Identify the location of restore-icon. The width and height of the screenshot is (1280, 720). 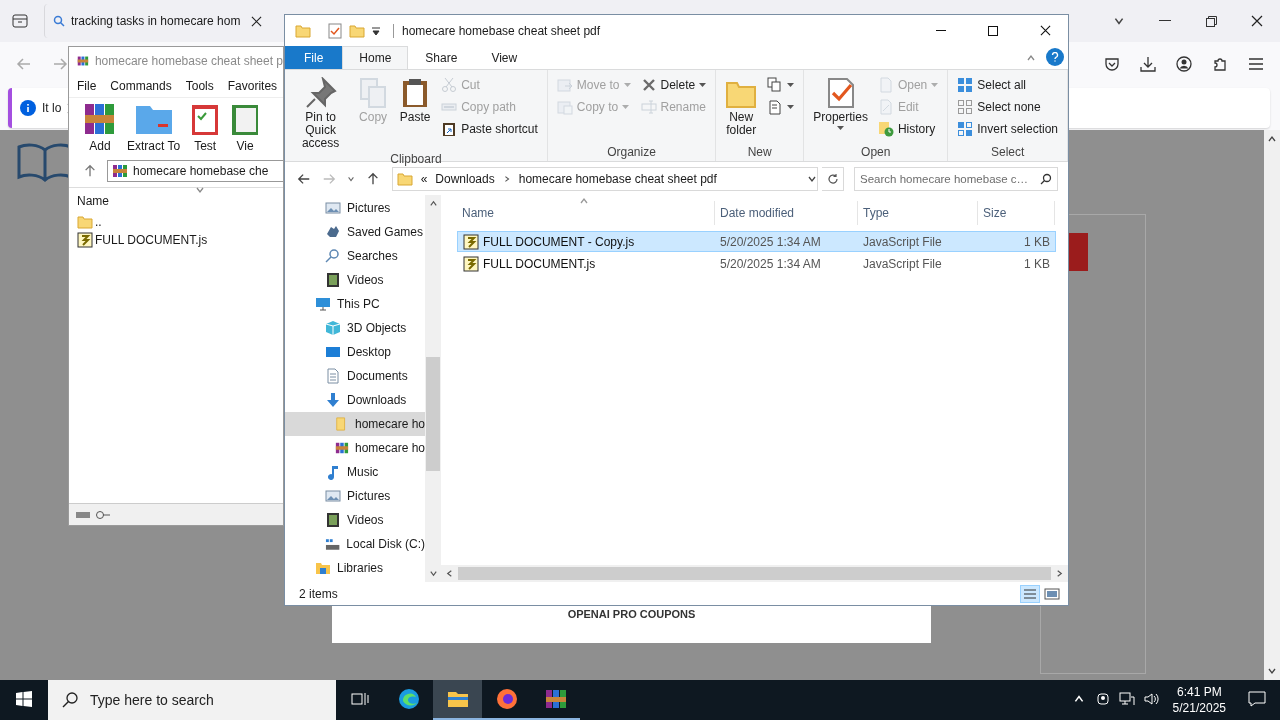
(1211, 21).